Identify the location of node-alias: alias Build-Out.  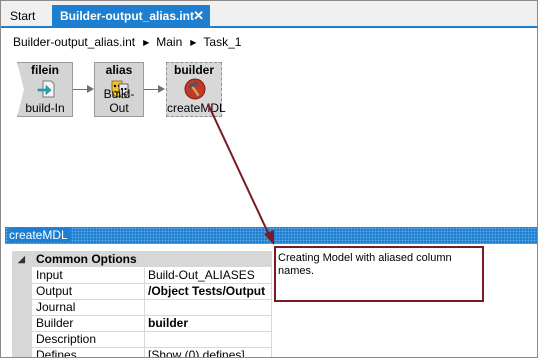
(119, 89).